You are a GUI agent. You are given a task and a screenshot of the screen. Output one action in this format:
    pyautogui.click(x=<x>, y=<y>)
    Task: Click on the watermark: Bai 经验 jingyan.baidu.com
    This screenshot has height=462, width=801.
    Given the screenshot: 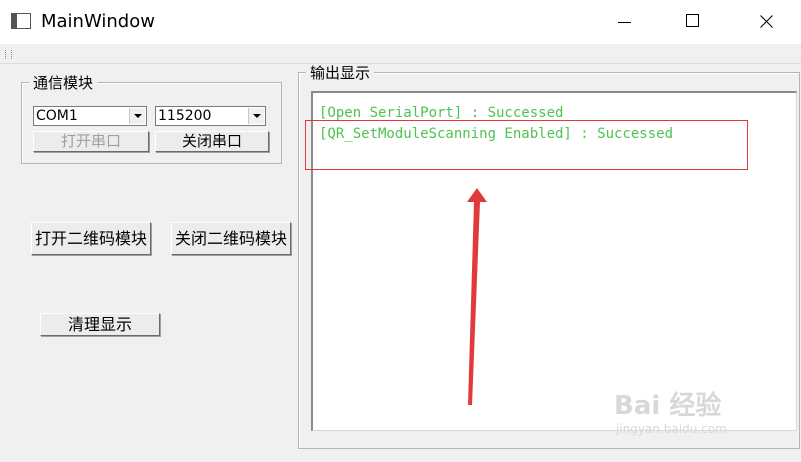 What is the action you would take?
    pyautogui.click(x=670, y=410)
    